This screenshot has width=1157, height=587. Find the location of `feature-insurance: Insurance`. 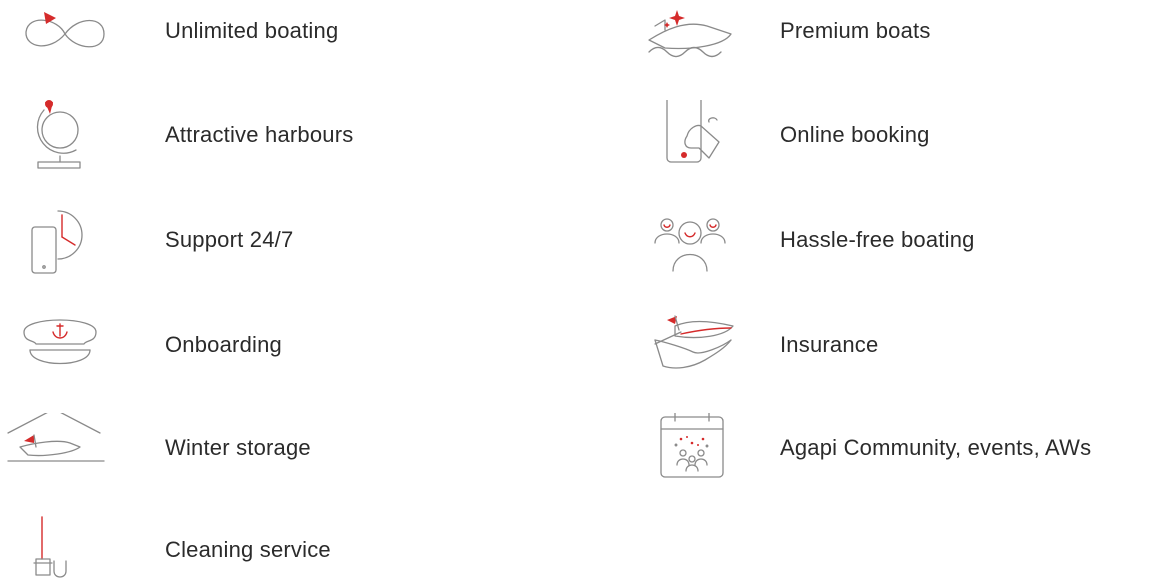

feature-insurance: Insurance is located at coordinates (901, 345).